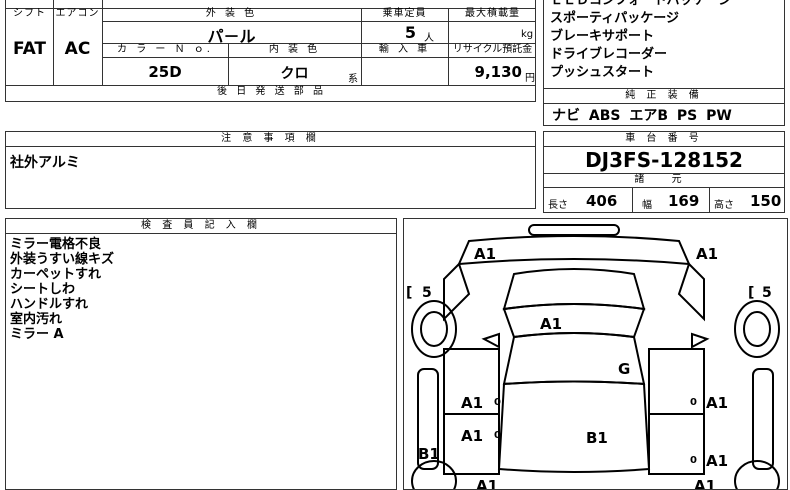 The height and width of the screenshot is (490, 790). I want to click on recycle-value: 9,130, so click(498, 72).